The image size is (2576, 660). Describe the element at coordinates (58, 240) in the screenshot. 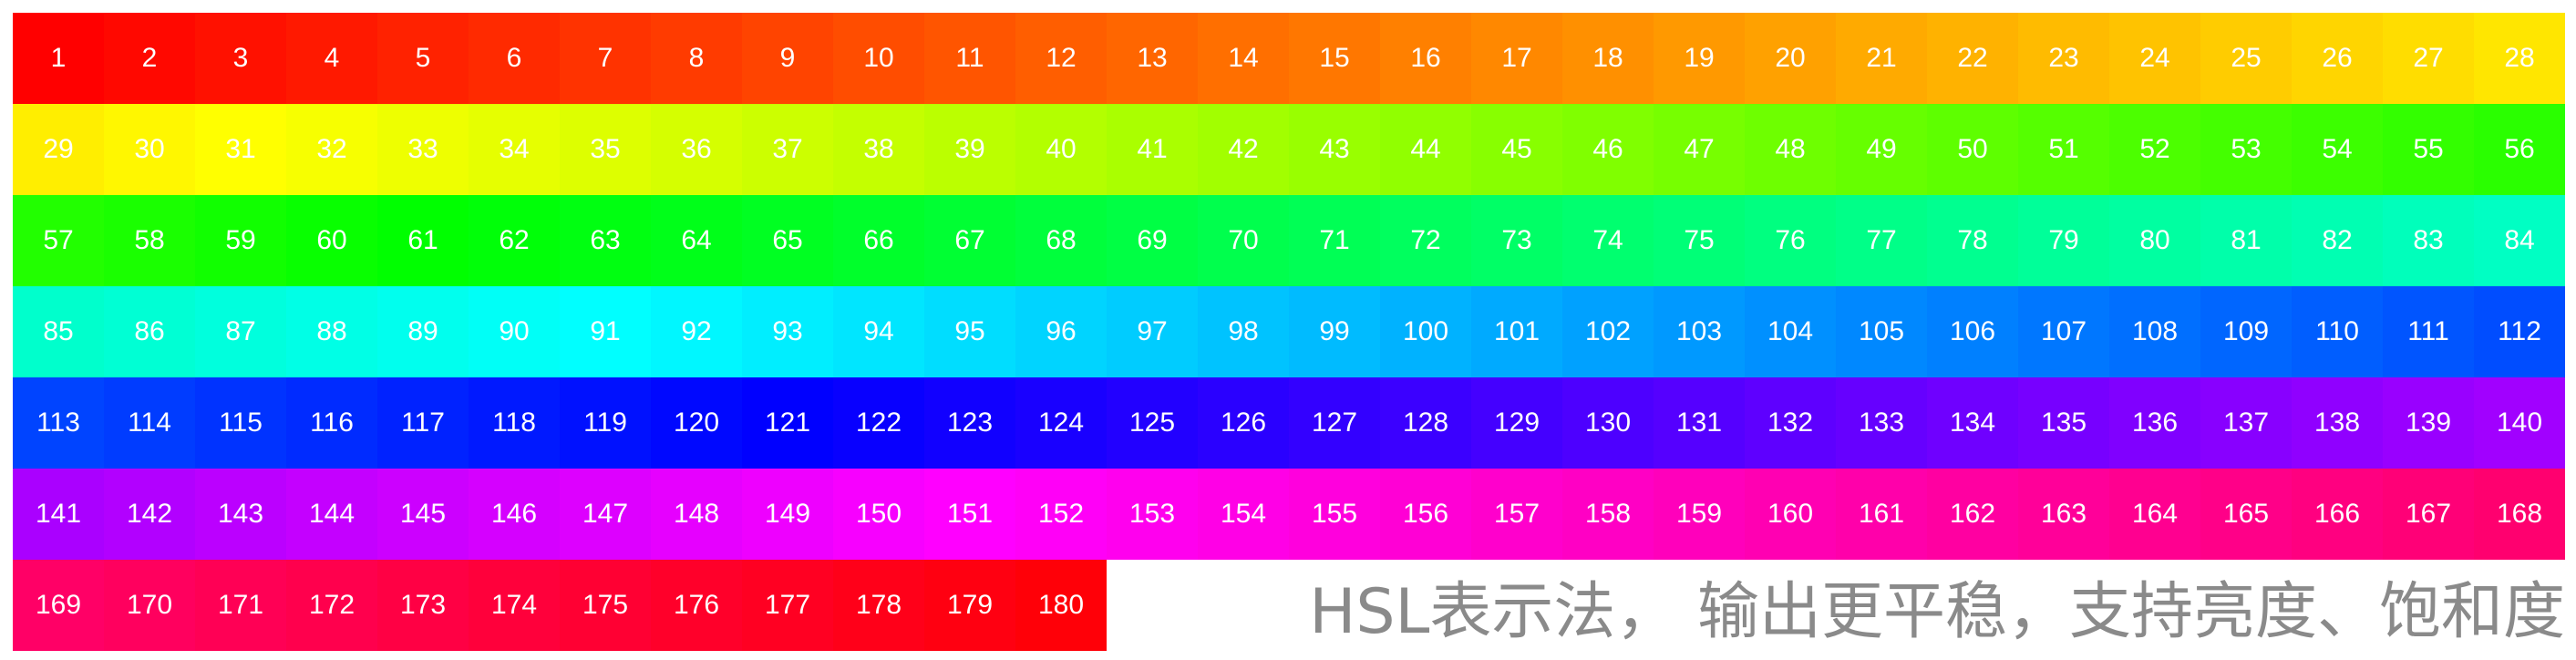

I see `color-swatch-57: 57` at that location.